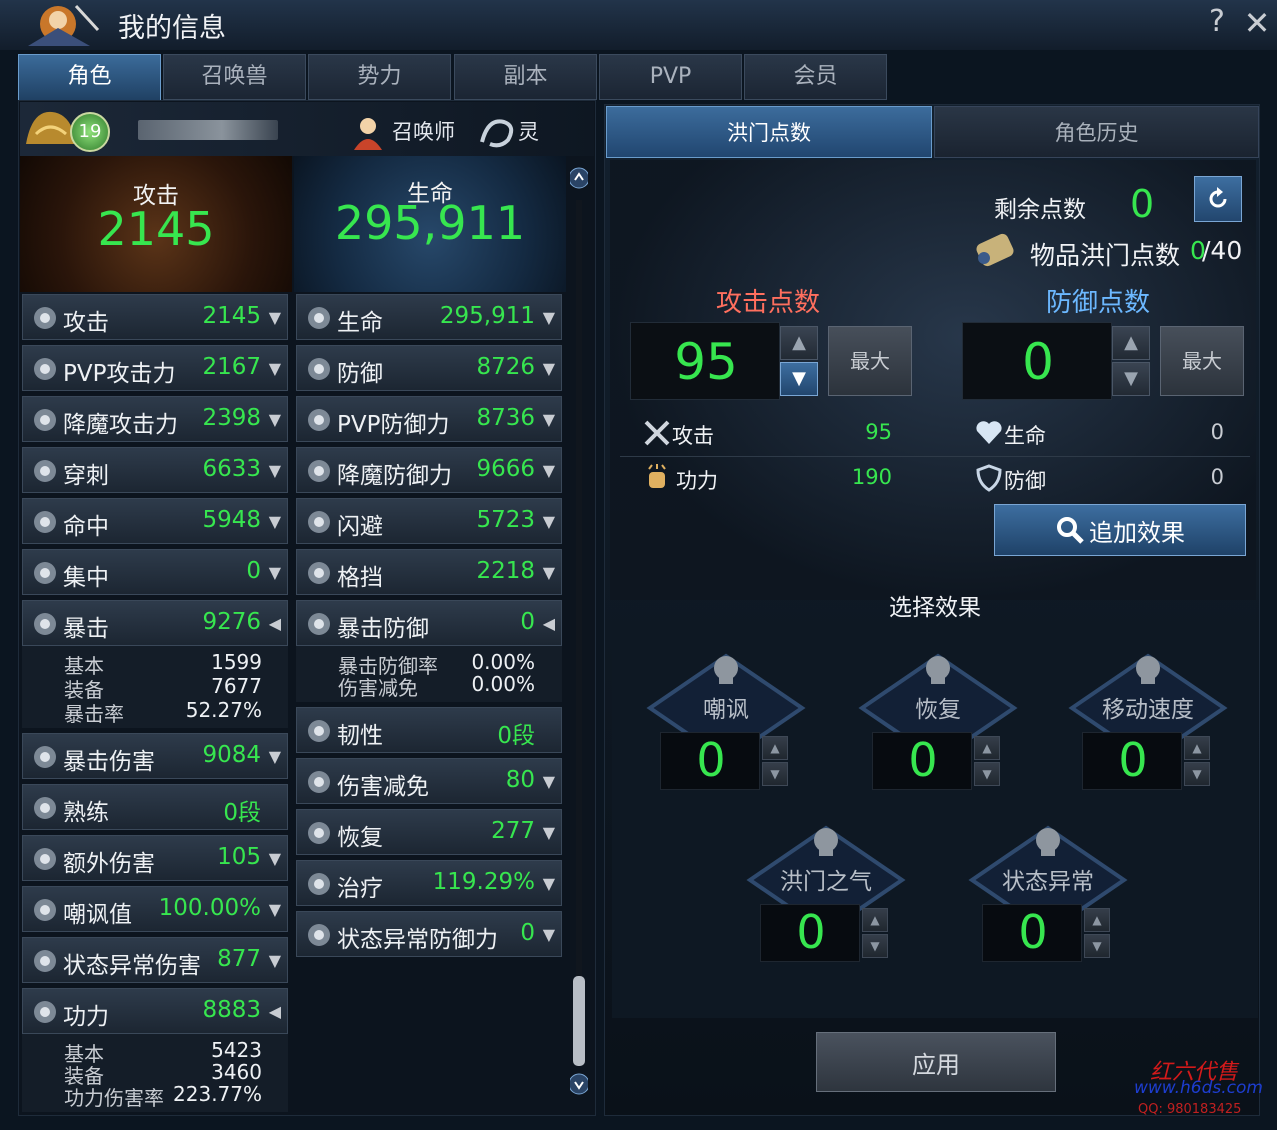 Image resolution: width=1277 pixels, height=1130 pixels. Describe the element at coordinates (234, 77) in the screenshot. I see `tab-summon: 召唤兽` at that location.